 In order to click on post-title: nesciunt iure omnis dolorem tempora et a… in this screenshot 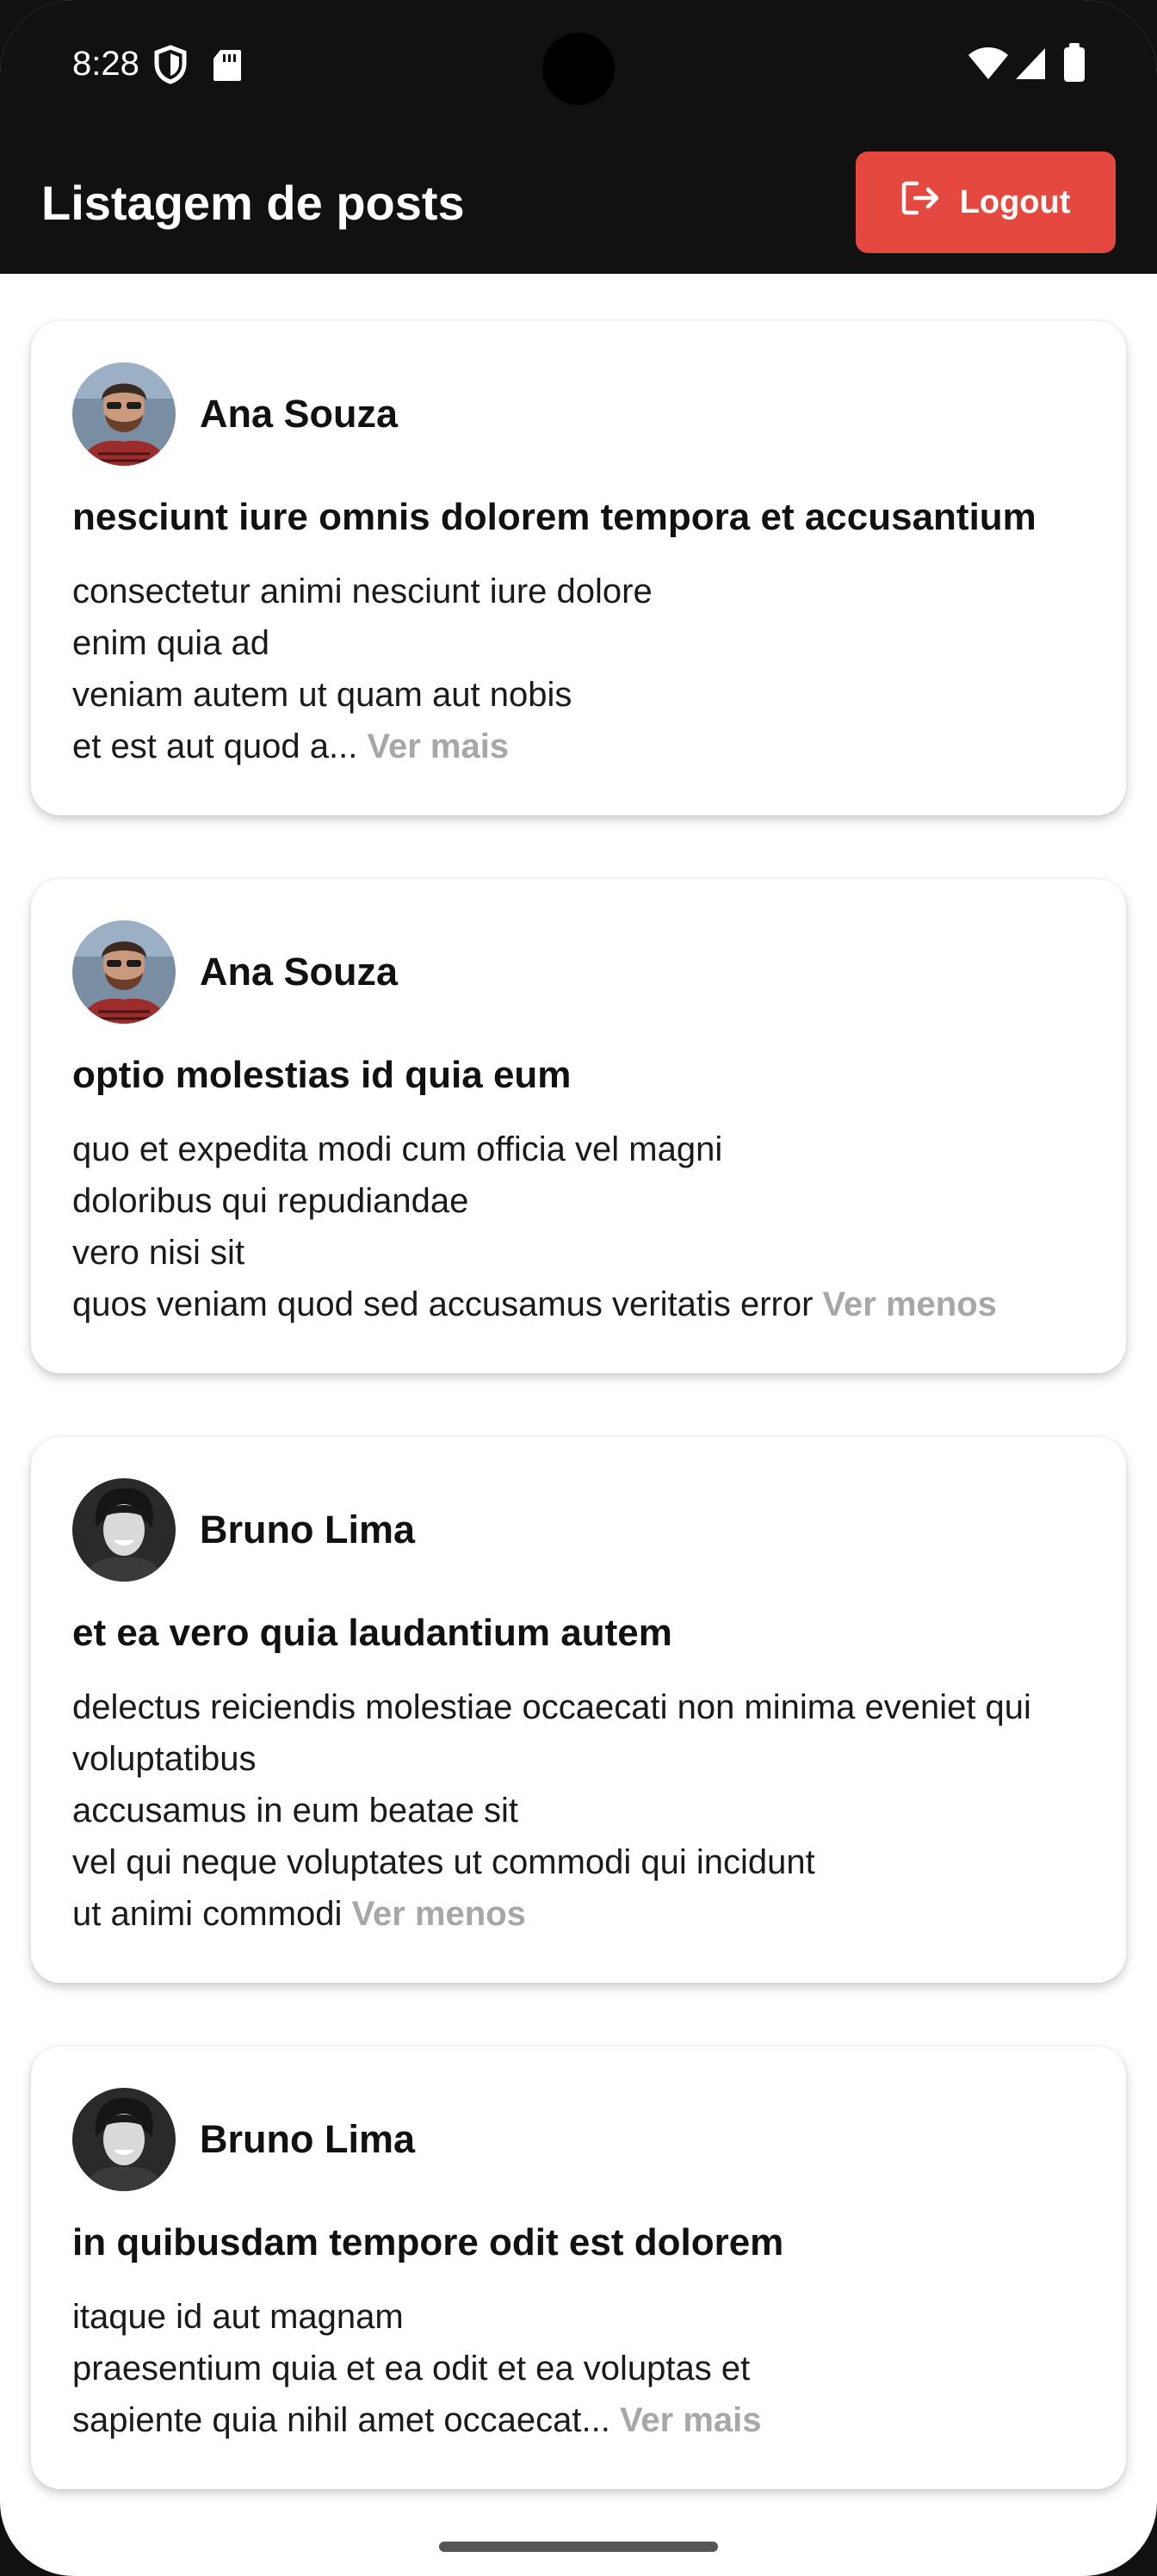, I will do `click(554, 517)`.